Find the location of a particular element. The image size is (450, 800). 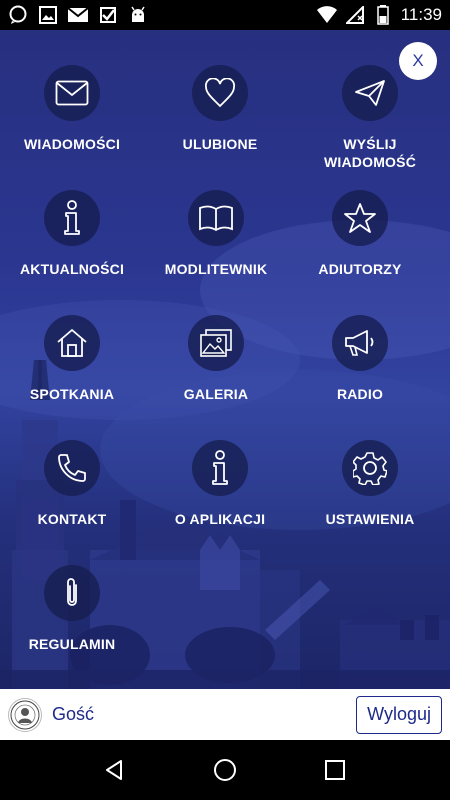

user-name: Gość is located at coordinates (73, 714).